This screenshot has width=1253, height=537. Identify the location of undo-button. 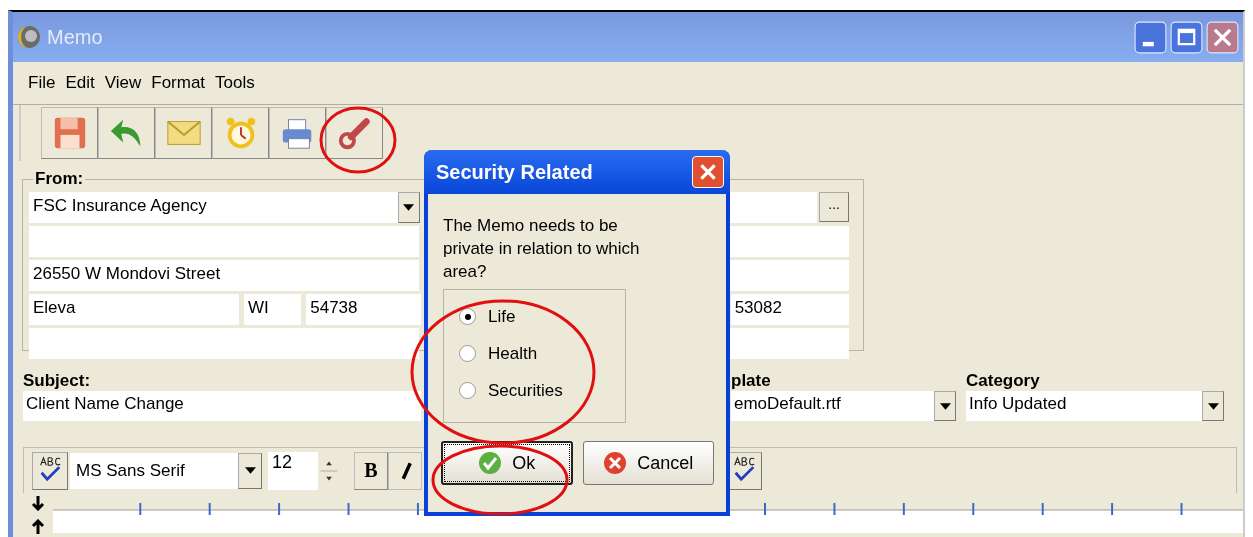
(126, 133).